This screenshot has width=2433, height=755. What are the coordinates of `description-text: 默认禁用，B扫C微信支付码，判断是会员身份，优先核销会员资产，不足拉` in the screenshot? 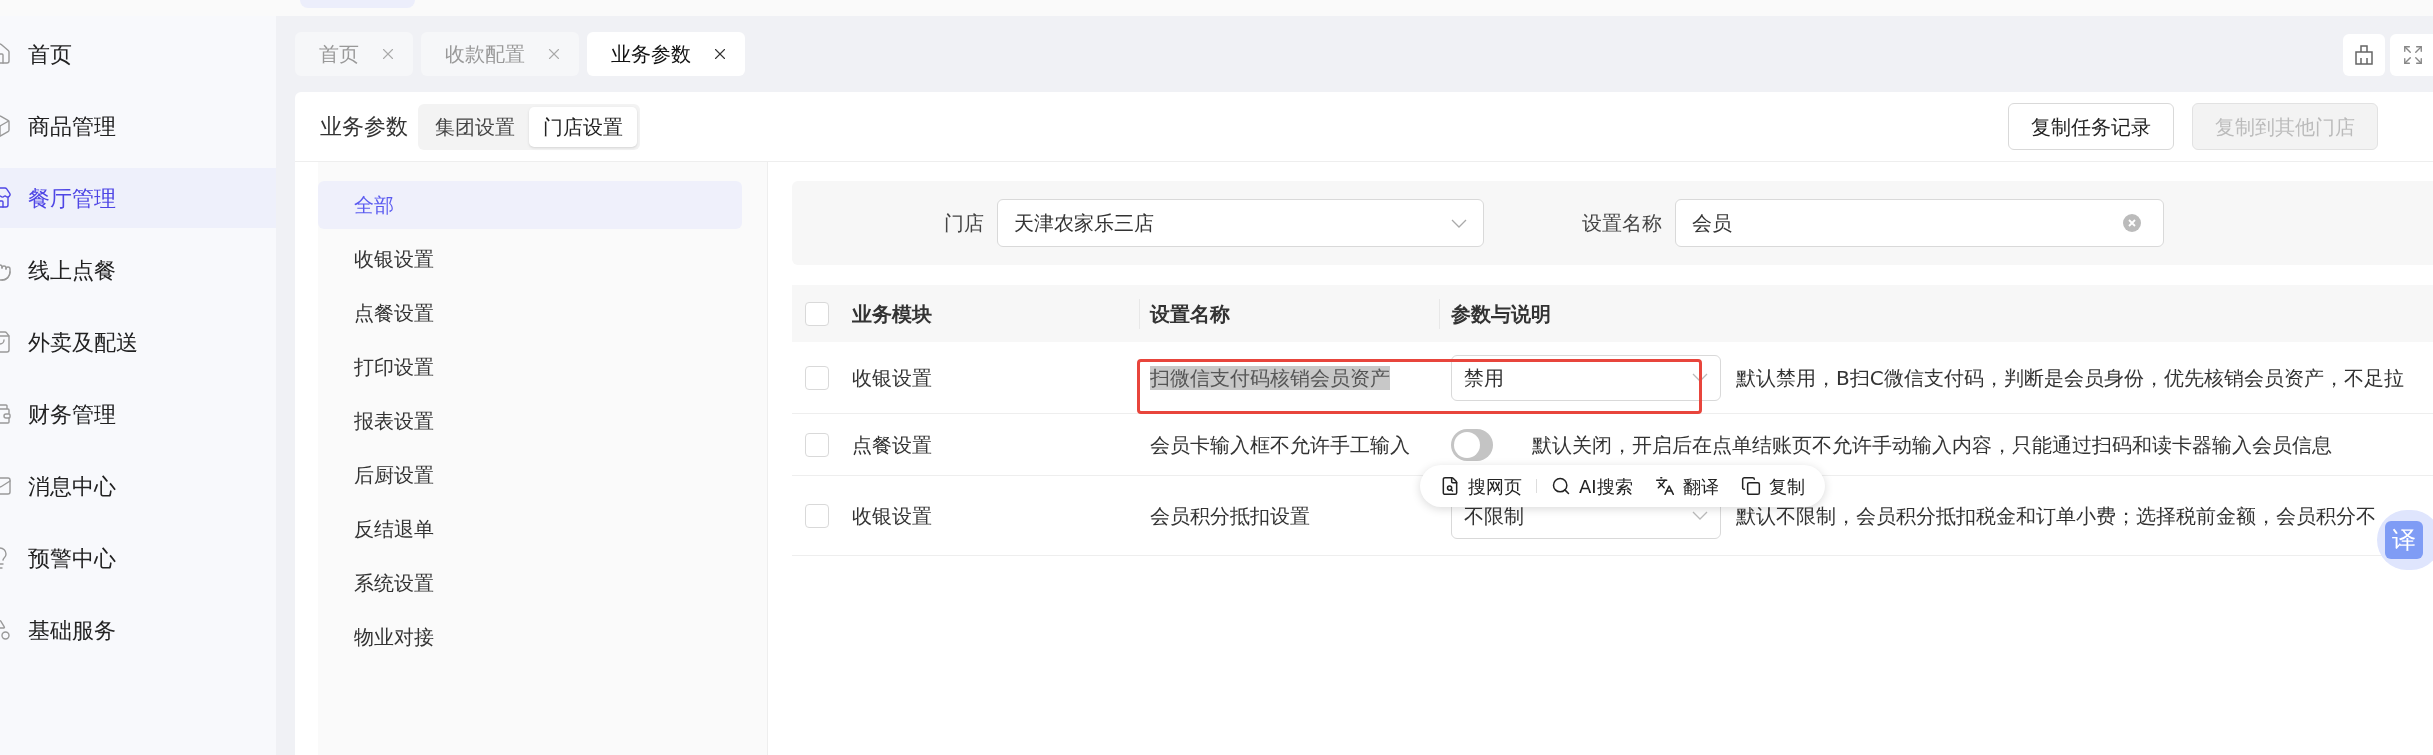 It's located at (2070, 378).